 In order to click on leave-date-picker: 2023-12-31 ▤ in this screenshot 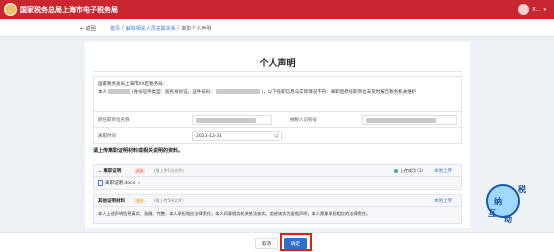, I will do `click(237, 136)`.